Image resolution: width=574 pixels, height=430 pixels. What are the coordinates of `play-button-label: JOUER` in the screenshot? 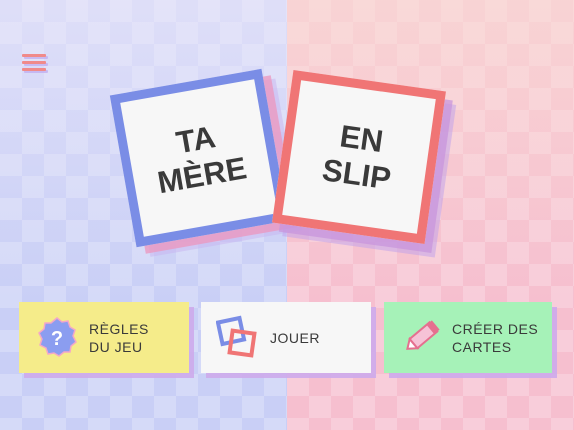 It's located at (295, 337).